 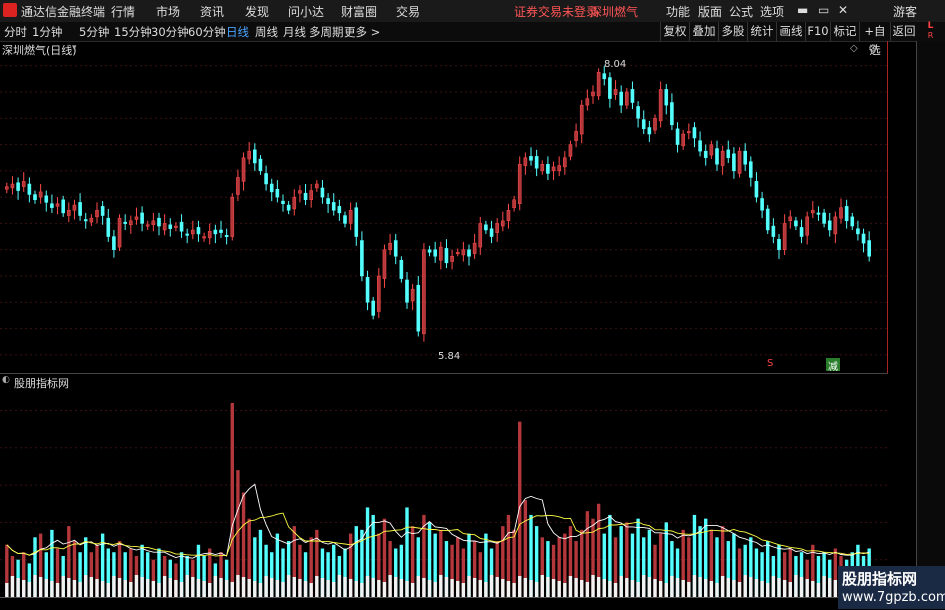 I want to click on stock-link: 深圳燃气, so click(x=614, y=11).